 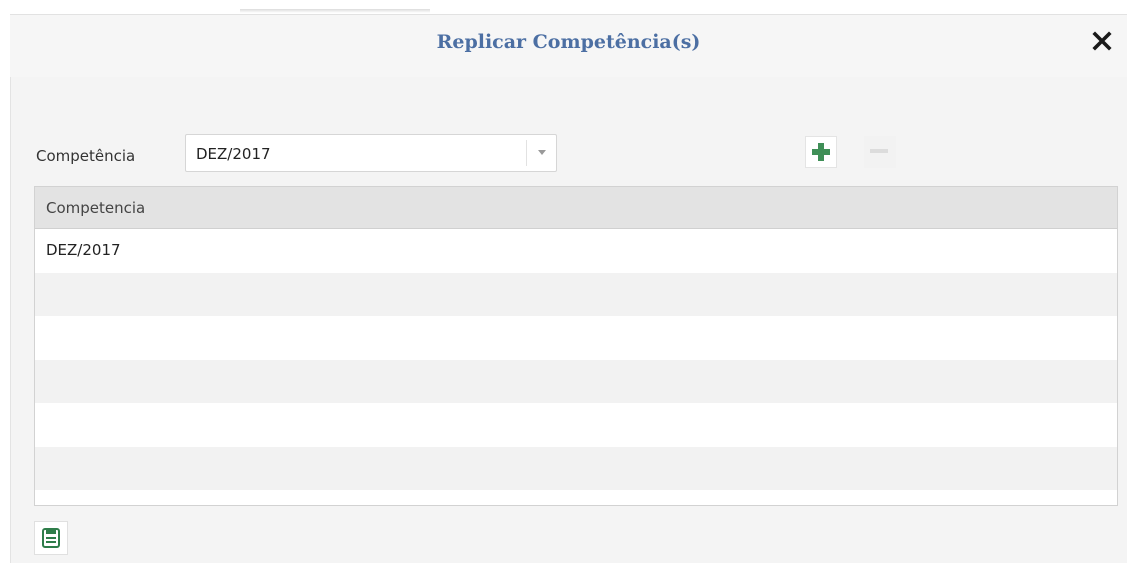 I want to click on remove-button, so click(x=880, y=152).